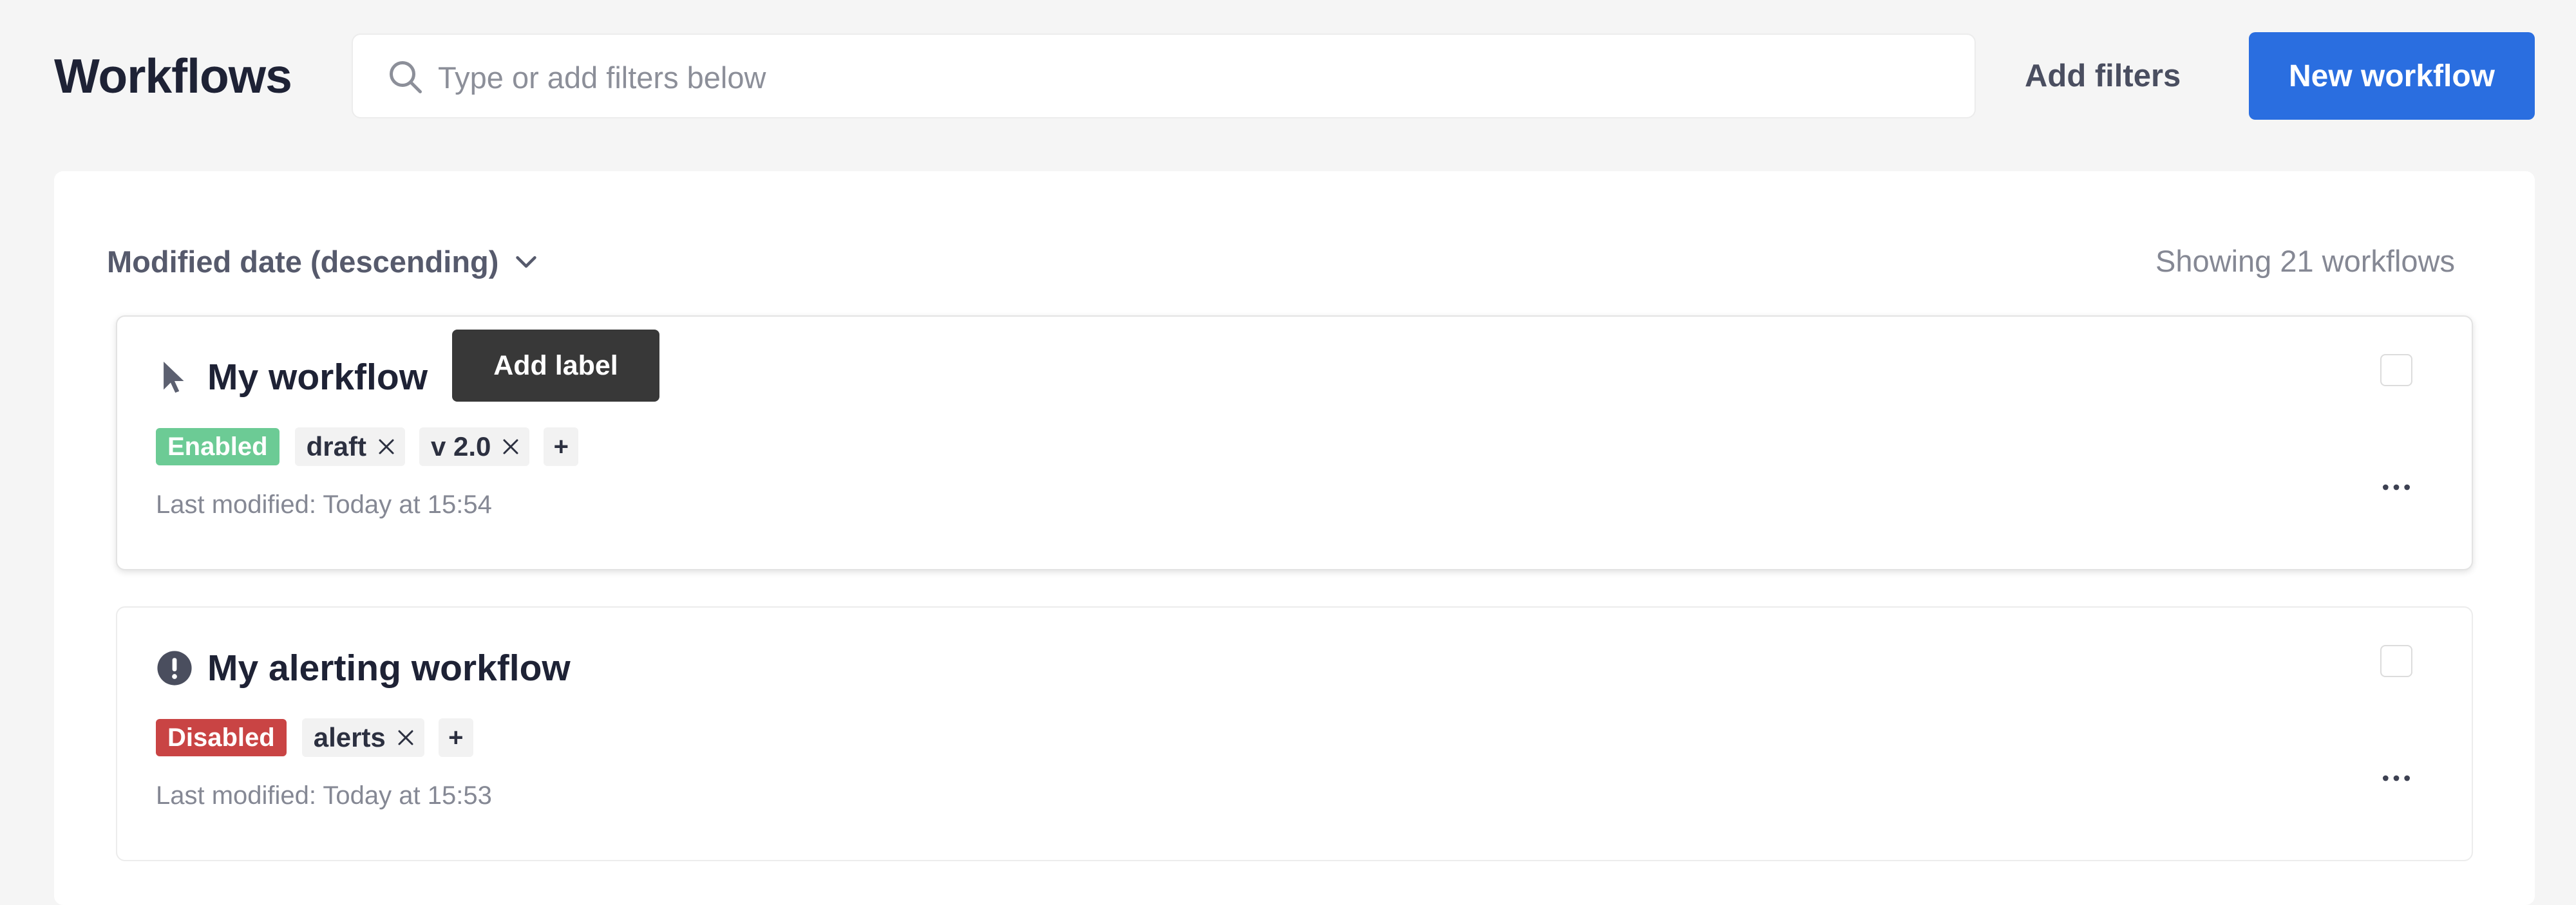 This screenshot has height=905, width=2576. I want to click on add-label-tooltip: Add label, so click(555, 366).